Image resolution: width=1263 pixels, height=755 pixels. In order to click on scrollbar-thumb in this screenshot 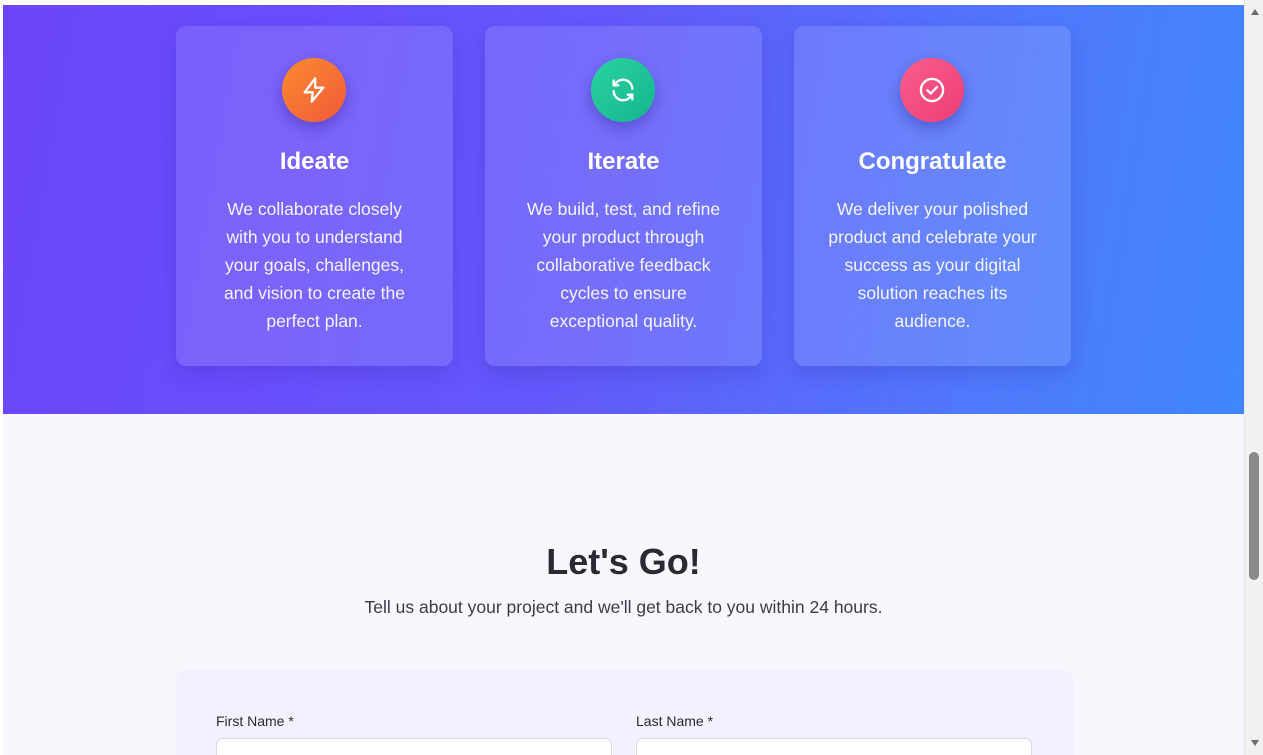, I will do `click(1254, 516)`.